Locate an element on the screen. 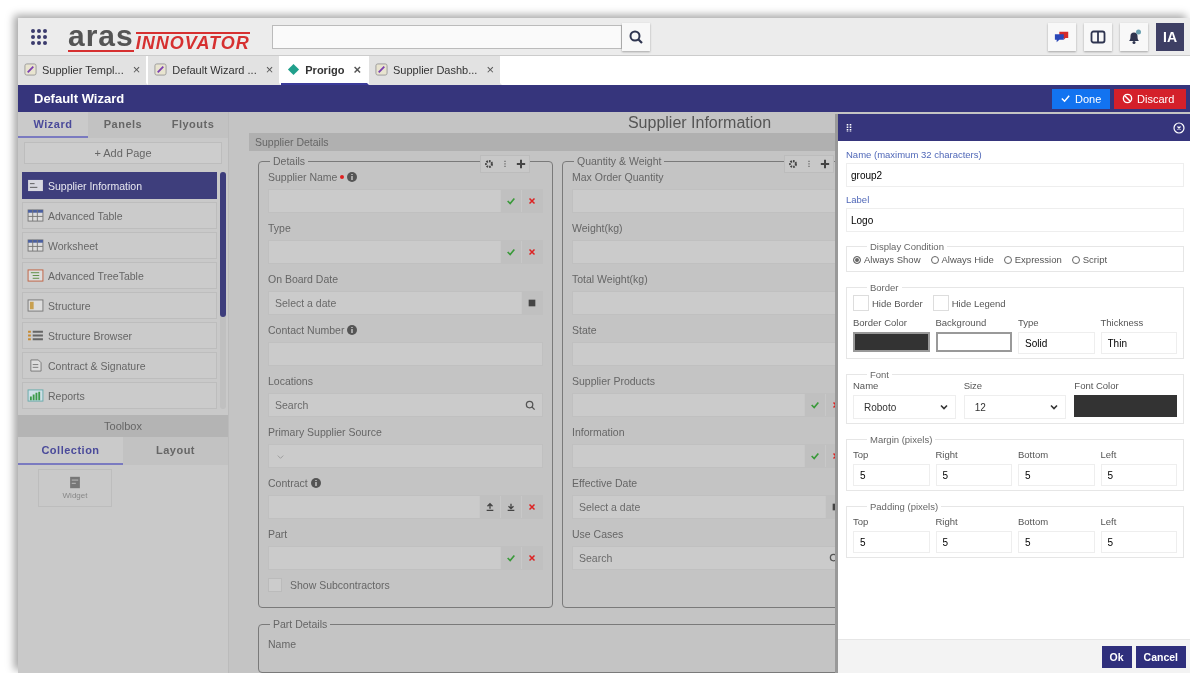 This screenshot has width=1190, height=673. toolbox-header: Toolbox is located at coordinates (123, 426).